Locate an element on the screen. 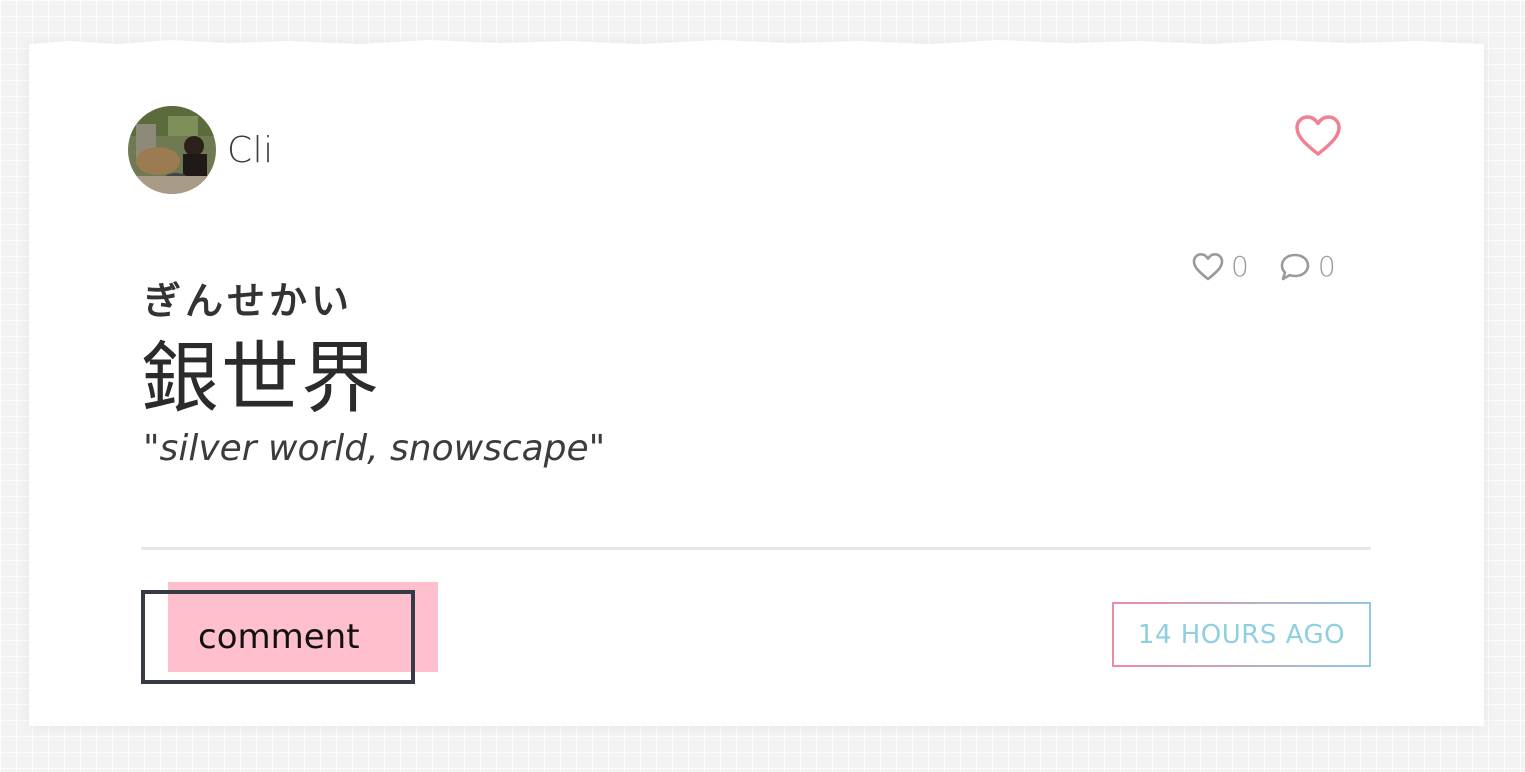 The width and height of the screenshot is (1525, 772). speech-bubble-icon is located at coordinates (1295, 266).